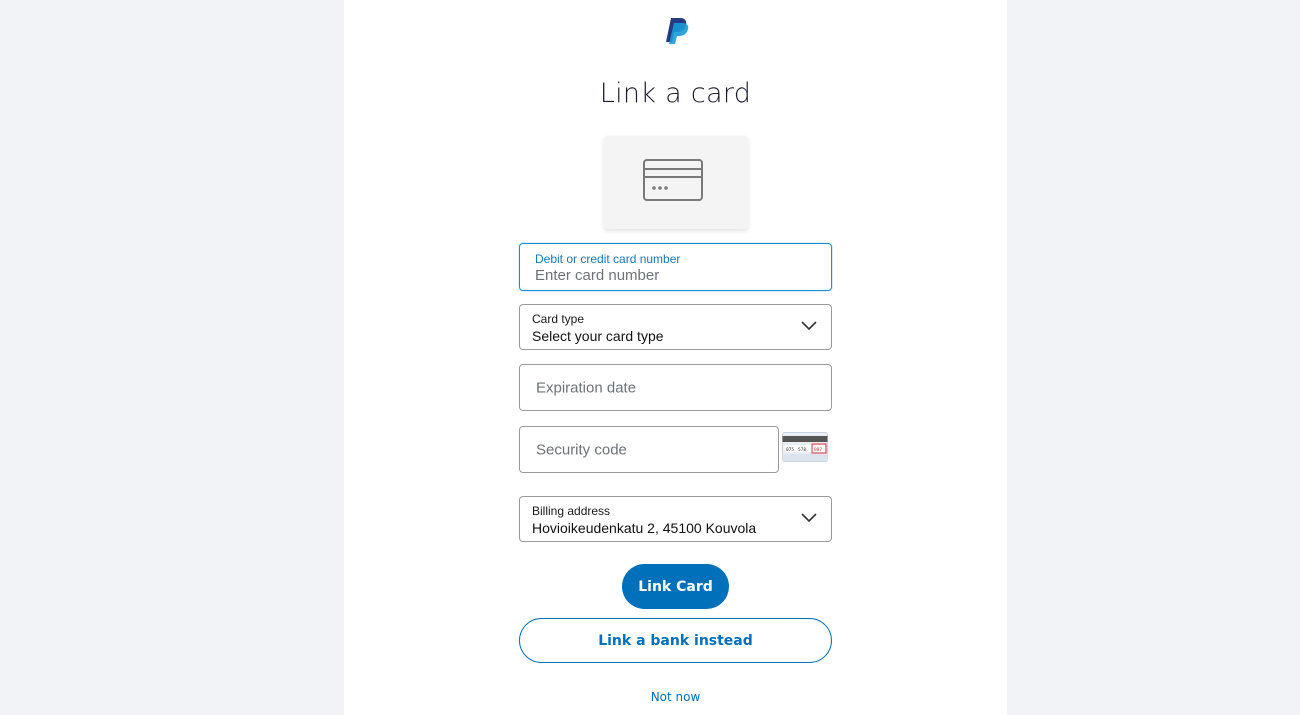  What do you see at coordinates (675, 387) in the screenshot?
I see `expiration-date-field: Expiration date` at bounding box center [675, 387].